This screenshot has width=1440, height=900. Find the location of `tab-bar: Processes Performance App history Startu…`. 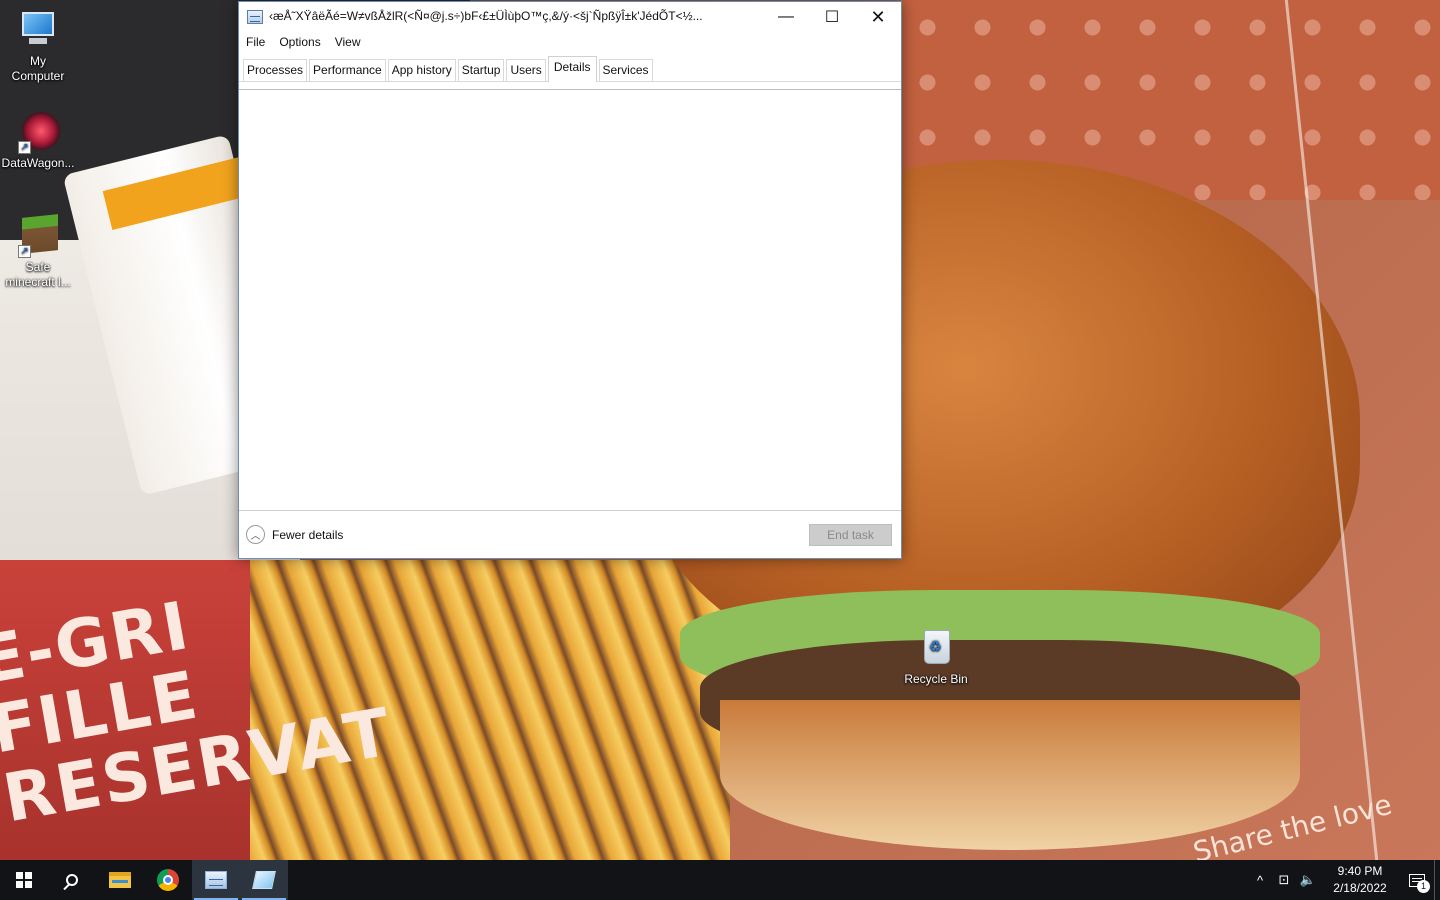

tab-bar: Processes Performance App history Startu… is located at coordinates (570, 69).